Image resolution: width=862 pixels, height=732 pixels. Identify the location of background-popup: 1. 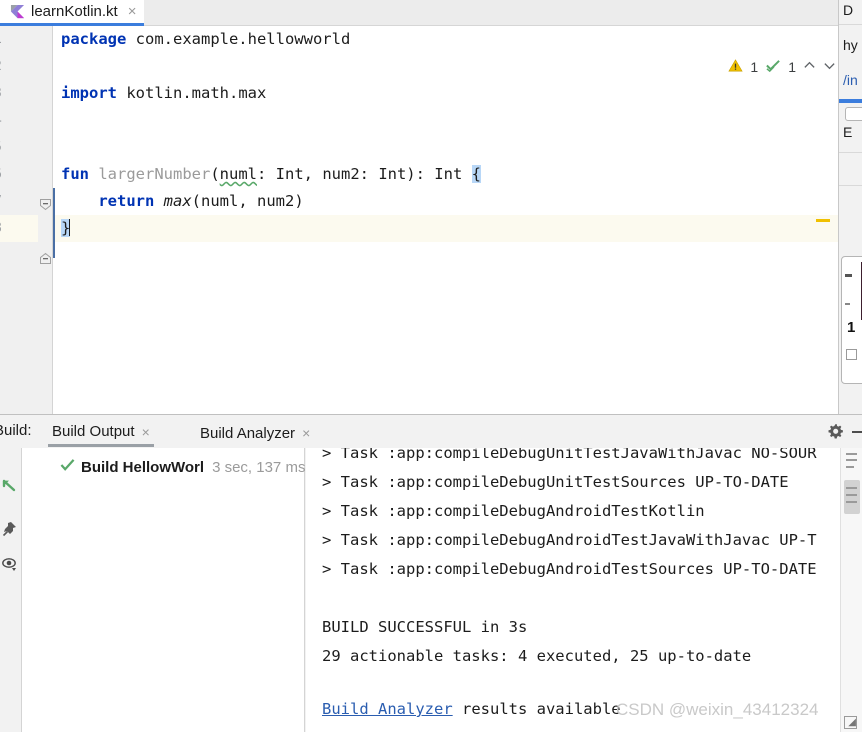
(851, 320).